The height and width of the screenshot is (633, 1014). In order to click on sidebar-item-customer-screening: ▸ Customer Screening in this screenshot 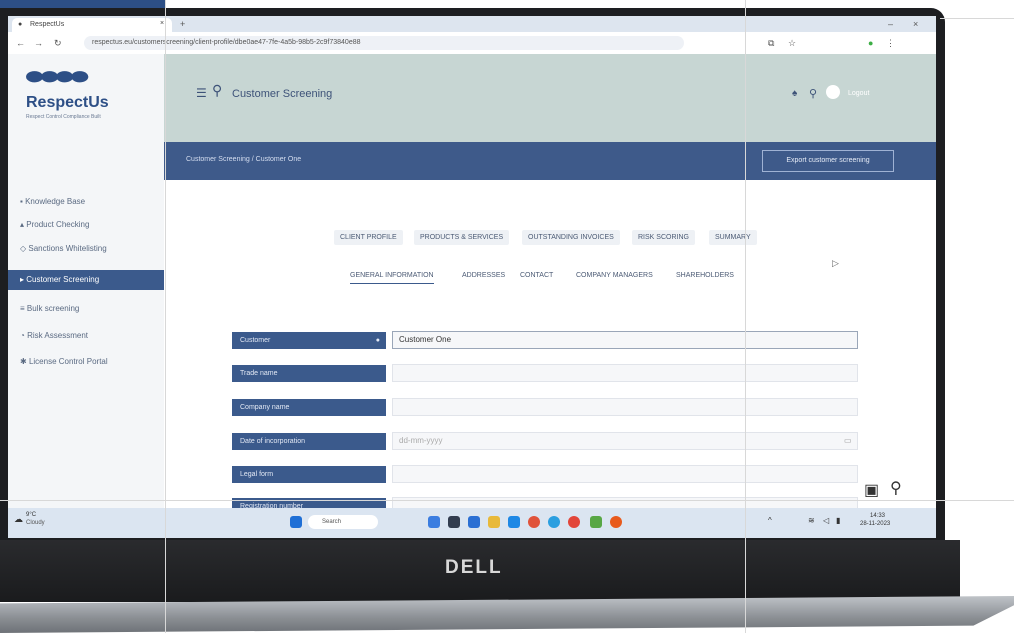, I will do `click(86, 280)`.